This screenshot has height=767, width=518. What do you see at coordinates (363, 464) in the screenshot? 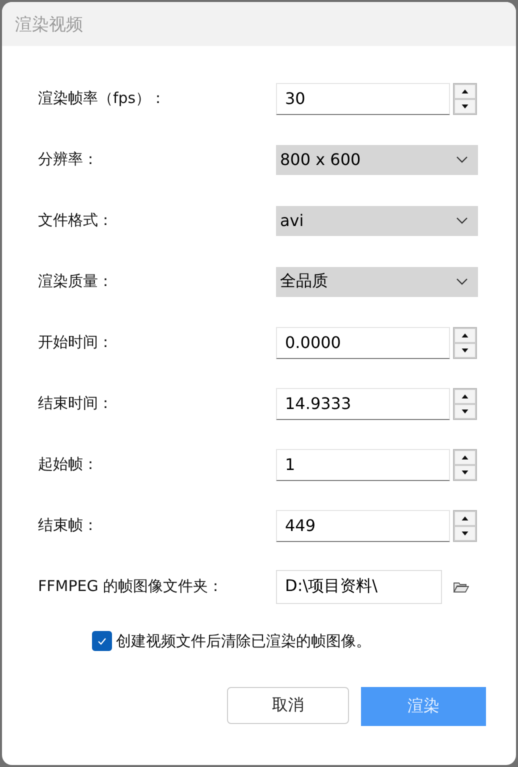
I see `number-field: 1` at bounding box center [363, 464].